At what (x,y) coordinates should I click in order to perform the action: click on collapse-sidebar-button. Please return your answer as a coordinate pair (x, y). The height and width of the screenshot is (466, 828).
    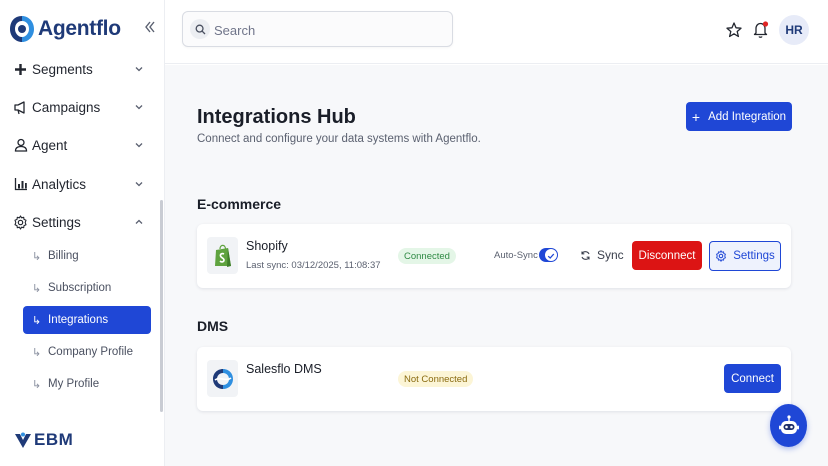
    Looking at the image, I should click on (151, 29).